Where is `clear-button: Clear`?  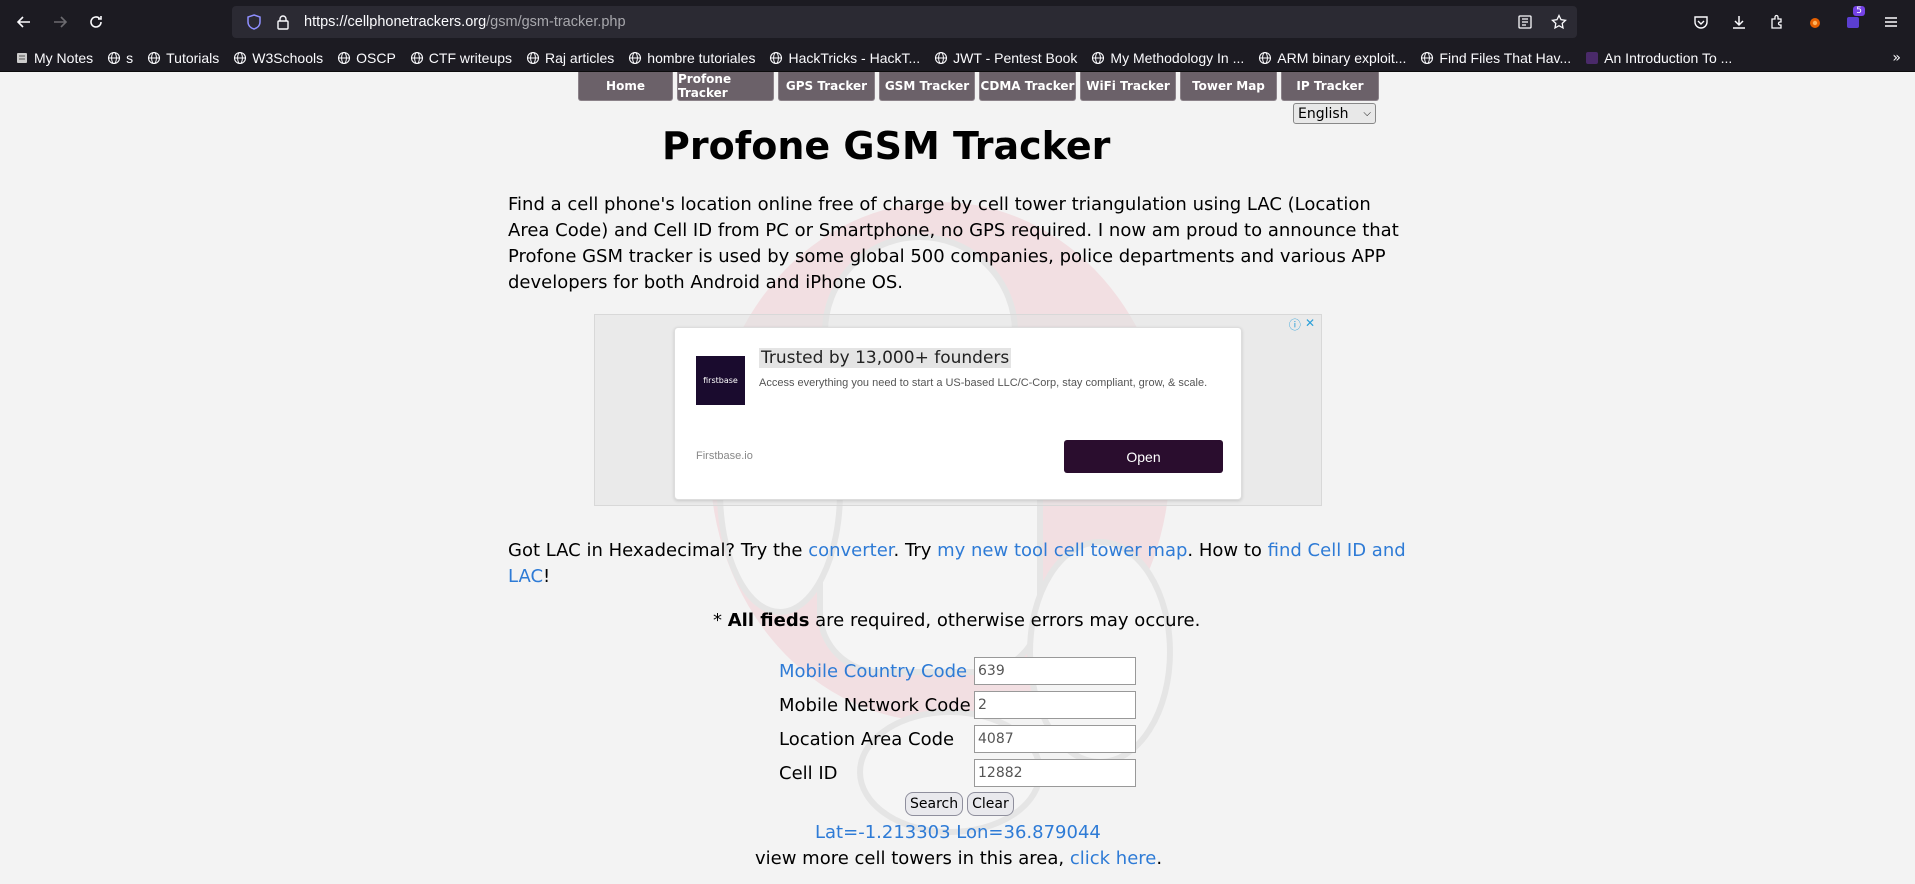 clear-button: Clear is located at coordinates (990, 804).